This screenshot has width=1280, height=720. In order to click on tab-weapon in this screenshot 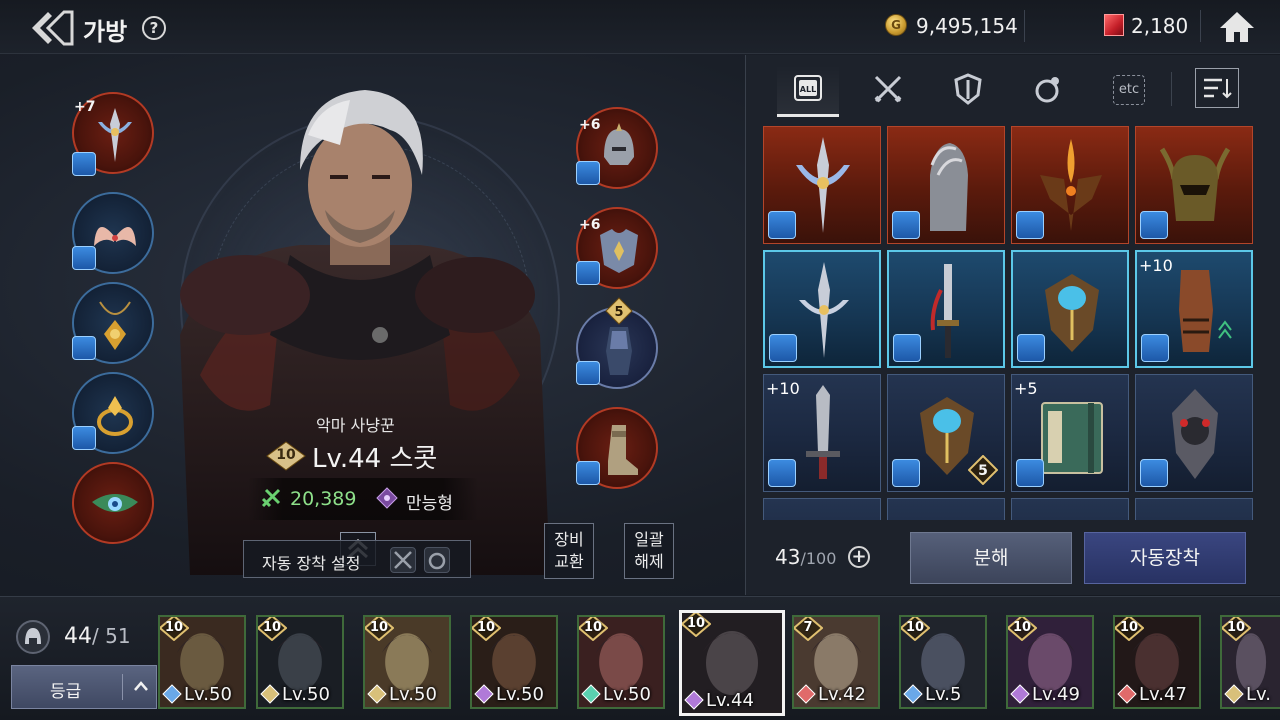, I will do `click(888, 91)`.